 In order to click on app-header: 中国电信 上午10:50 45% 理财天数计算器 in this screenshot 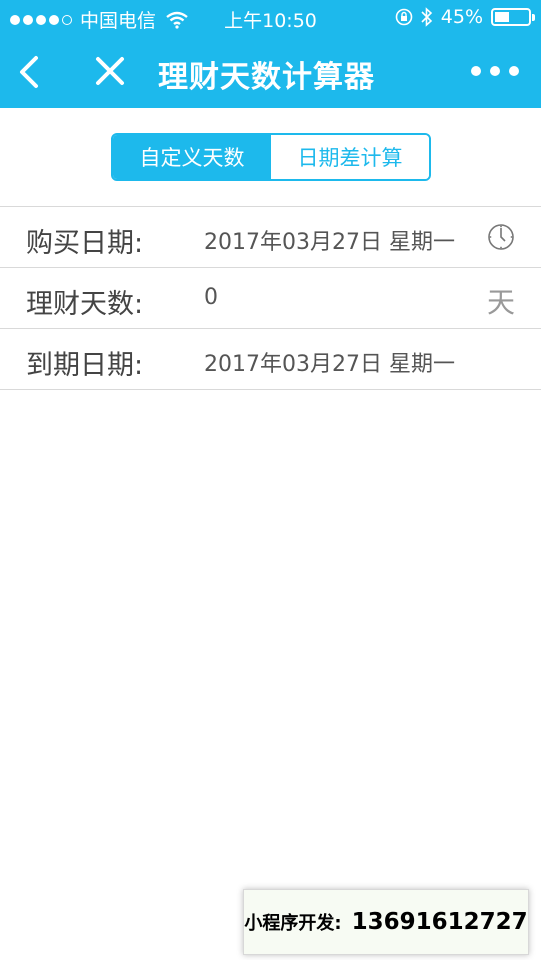, I will do `click(270, 54)`.